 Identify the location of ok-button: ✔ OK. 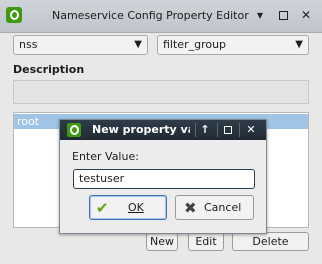
(128, 207).